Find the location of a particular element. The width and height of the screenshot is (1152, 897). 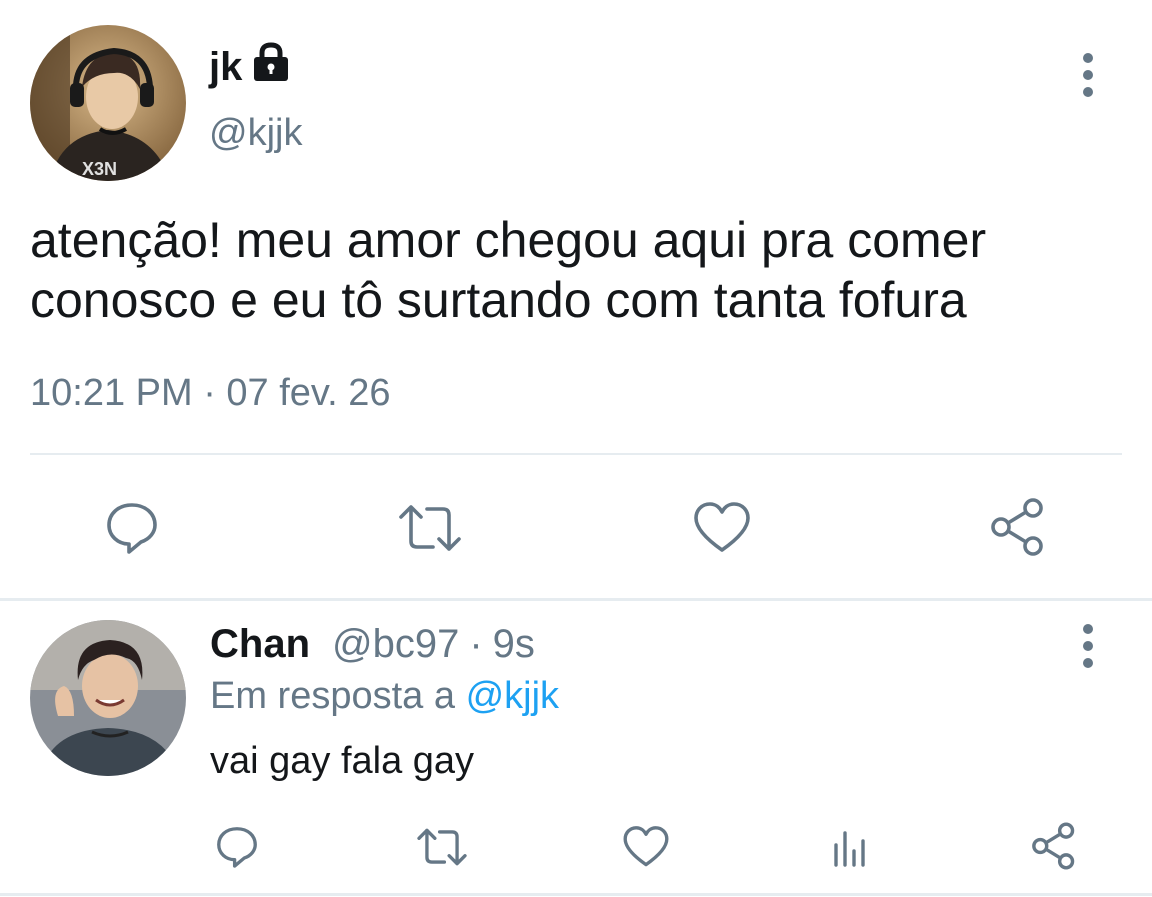

svg-text: X3N is located at coordinates (99, 169).